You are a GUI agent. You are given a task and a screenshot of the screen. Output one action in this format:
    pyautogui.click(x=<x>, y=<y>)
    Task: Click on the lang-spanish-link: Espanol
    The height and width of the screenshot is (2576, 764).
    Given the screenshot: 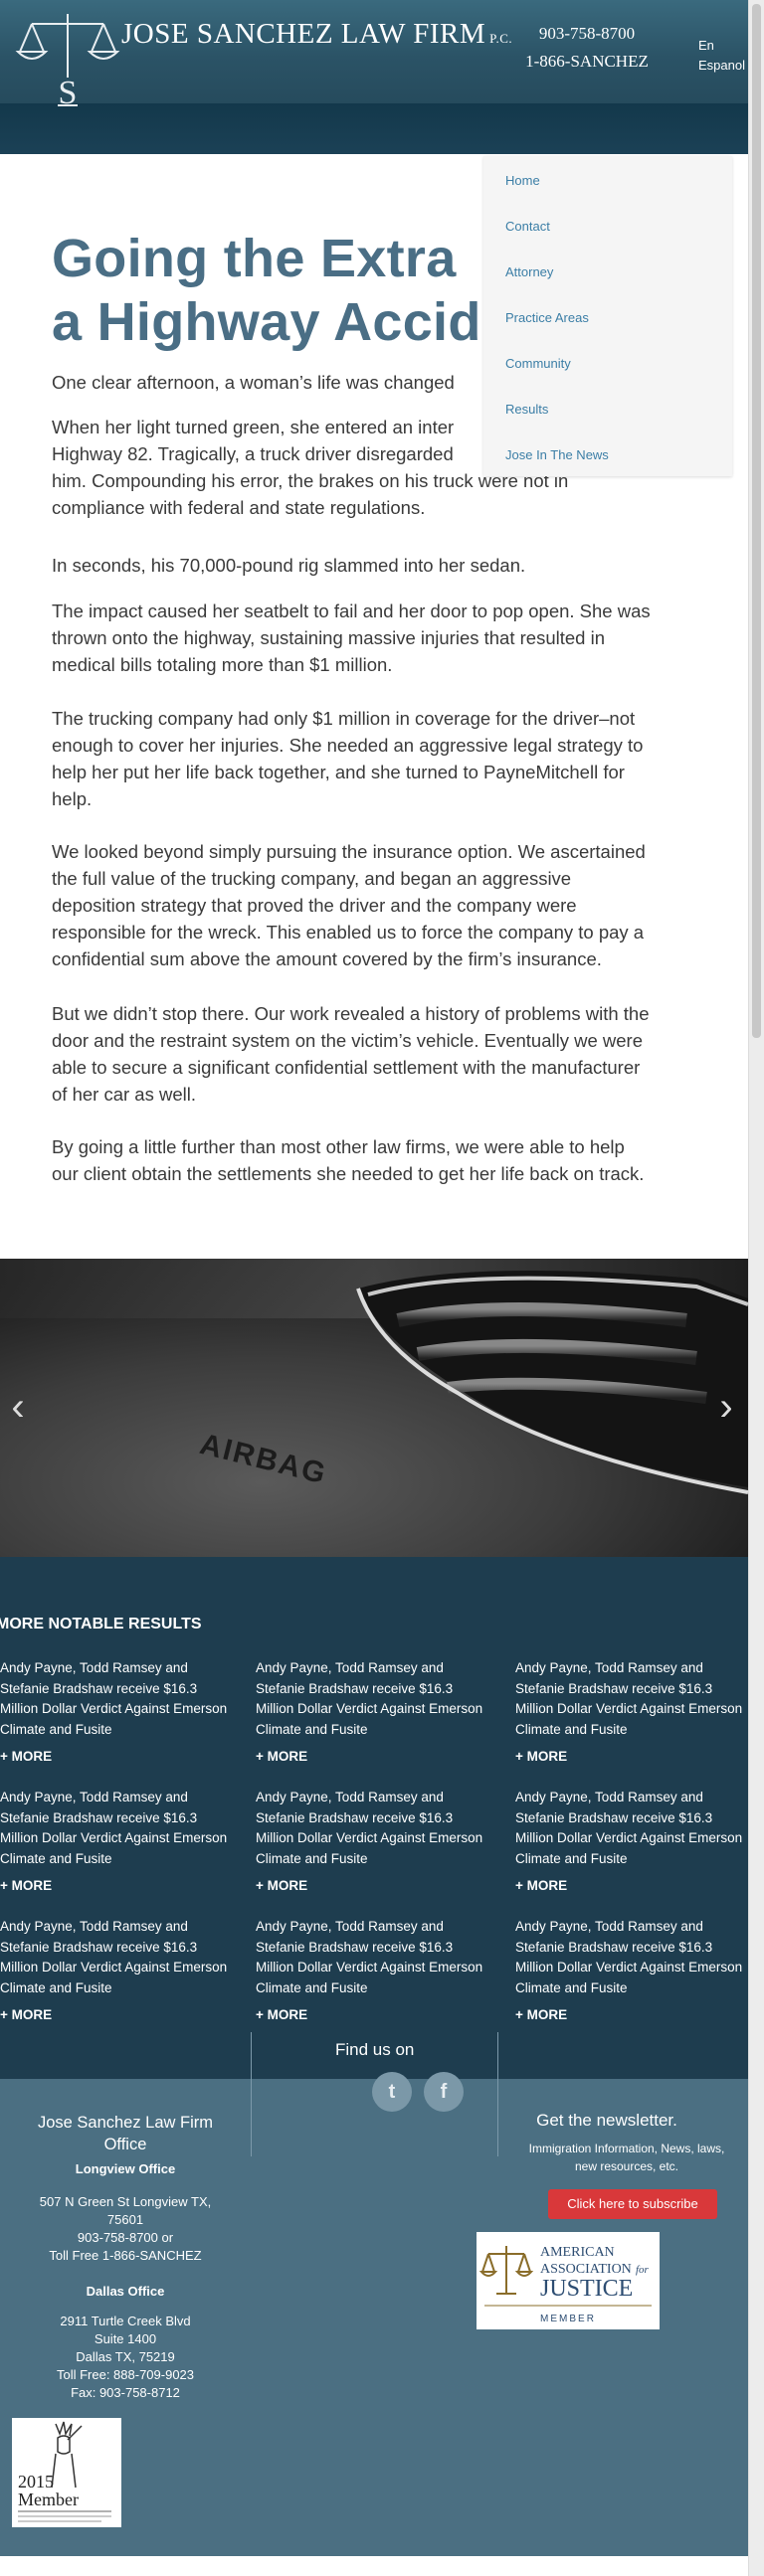 What is the action you would take?
    pyautogui.click(x=721, y=66)
    